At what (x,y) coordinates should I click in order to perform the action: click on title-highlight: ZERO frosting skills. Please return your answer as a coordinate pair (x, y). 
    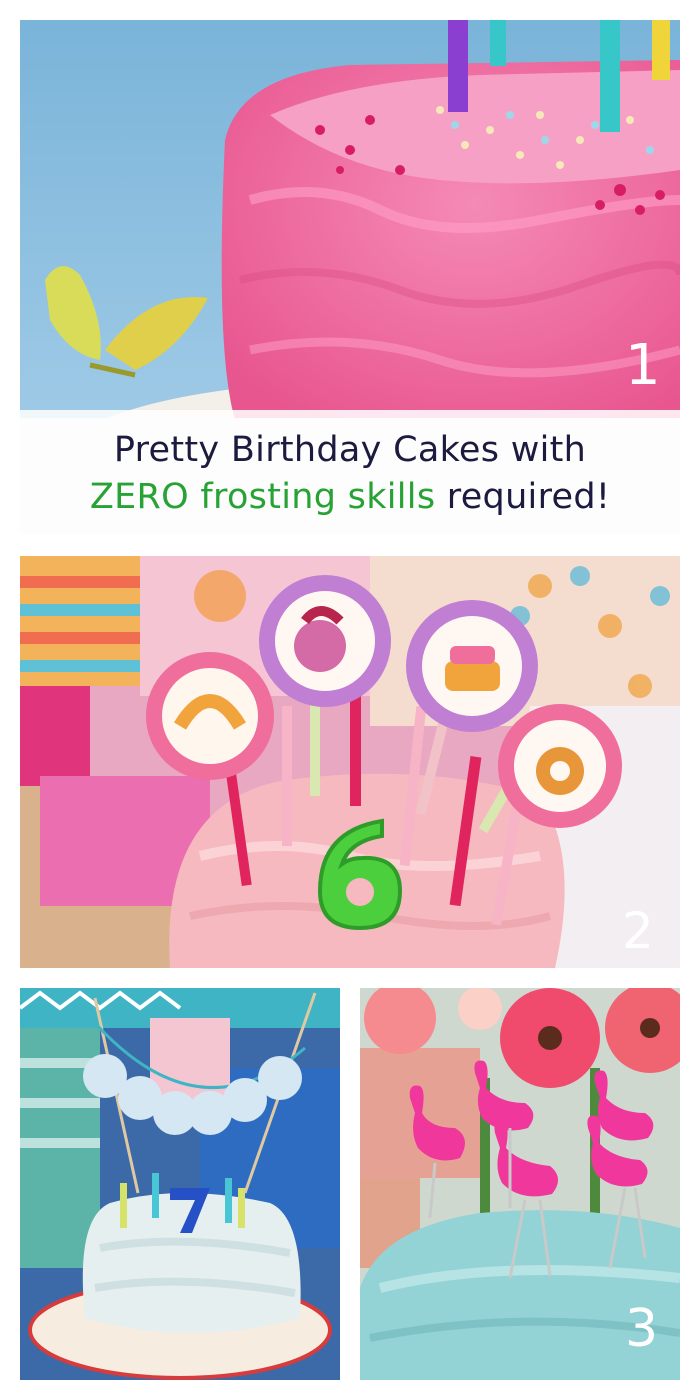
    Looking at the image, I should click on (262, 497).